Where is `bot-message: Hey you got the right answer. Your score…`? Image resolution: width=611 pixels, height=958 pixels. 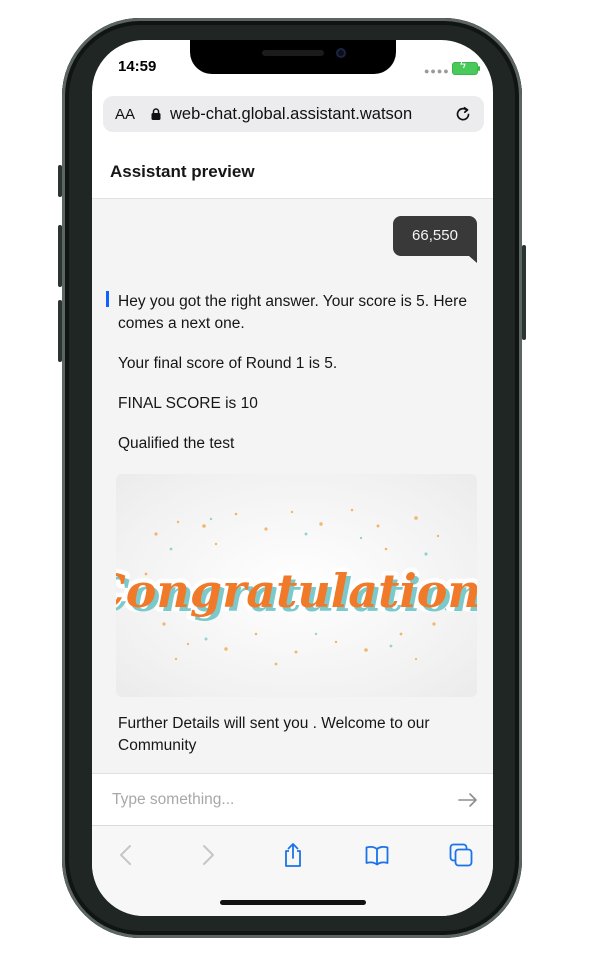 bot-message: Hey you got the right answer. Your score… is located at coordinates (292, 312).